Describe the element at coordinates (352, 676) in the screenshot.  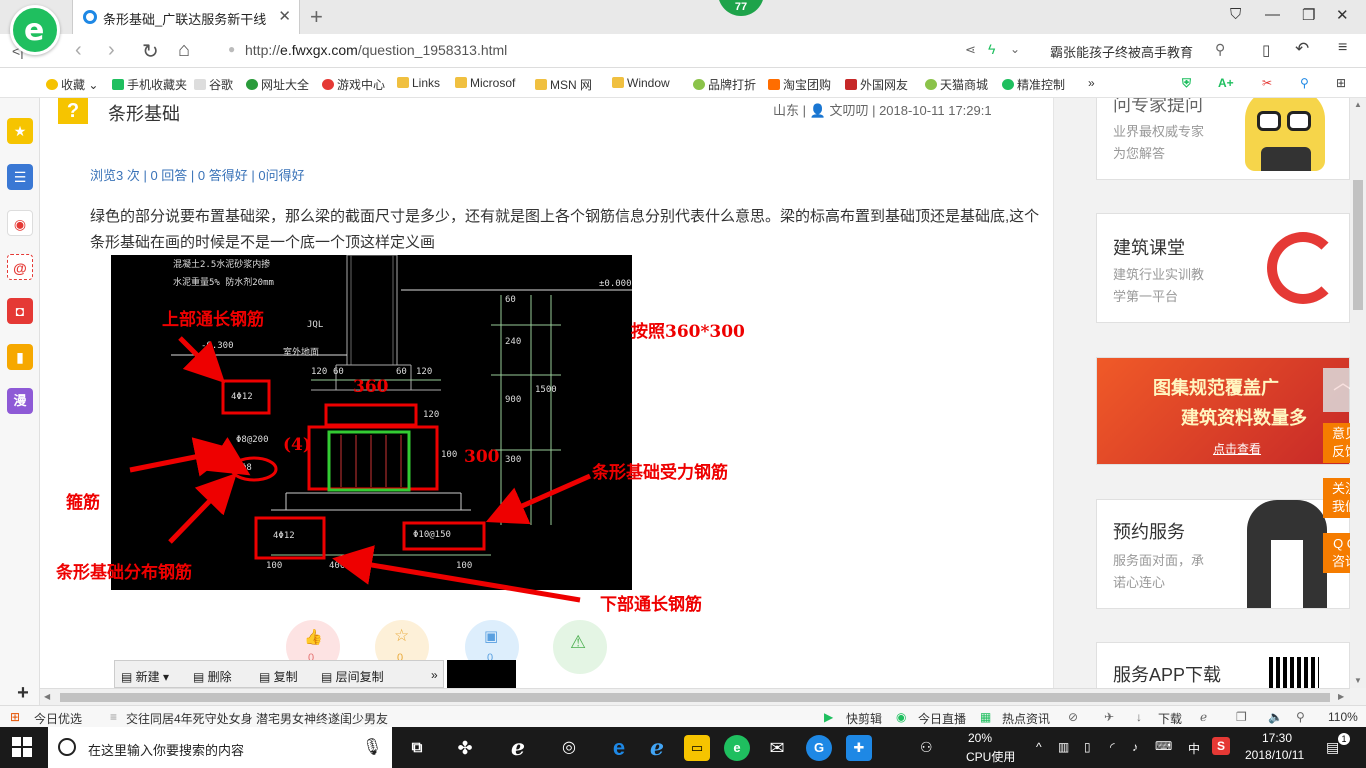
I see `toolbar-floor-copy-button: ▤ 层间复制` at that location.